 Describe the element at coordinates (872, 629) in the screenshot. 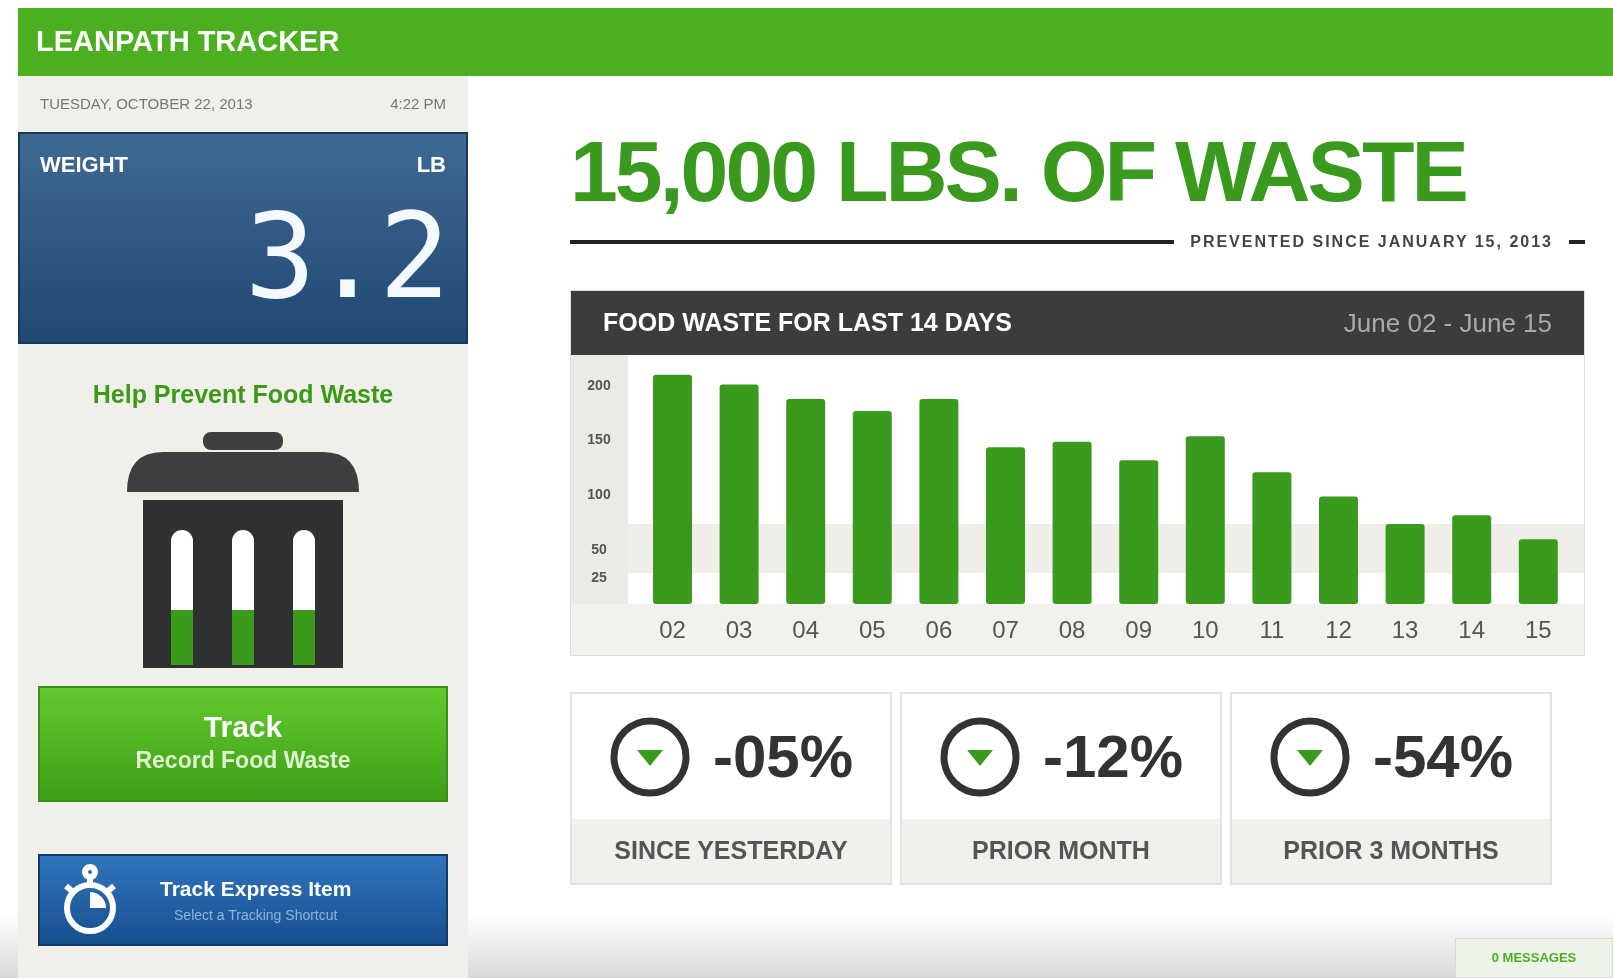

I see `x-tick-label: 05` at that location.